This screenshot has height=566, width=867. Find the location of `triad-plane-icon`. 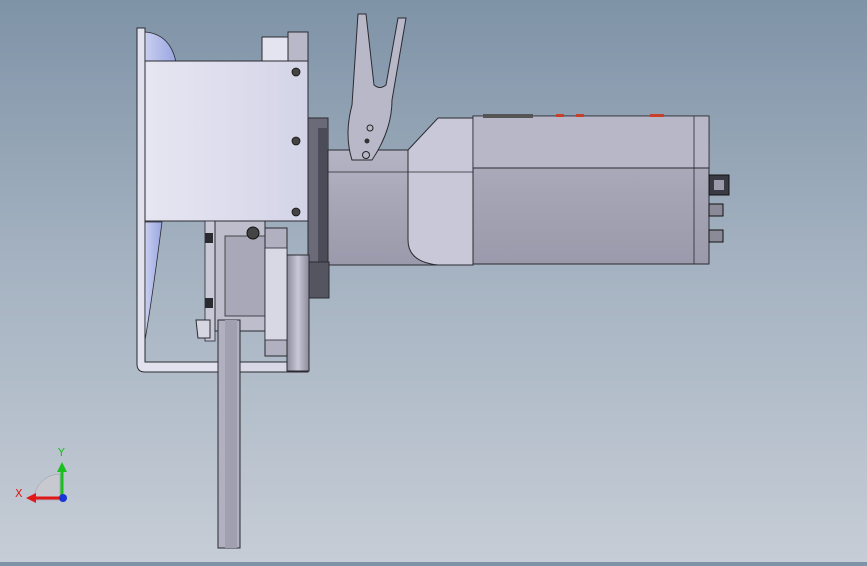

triad-plane-icon is located at coordinates (47, 487).